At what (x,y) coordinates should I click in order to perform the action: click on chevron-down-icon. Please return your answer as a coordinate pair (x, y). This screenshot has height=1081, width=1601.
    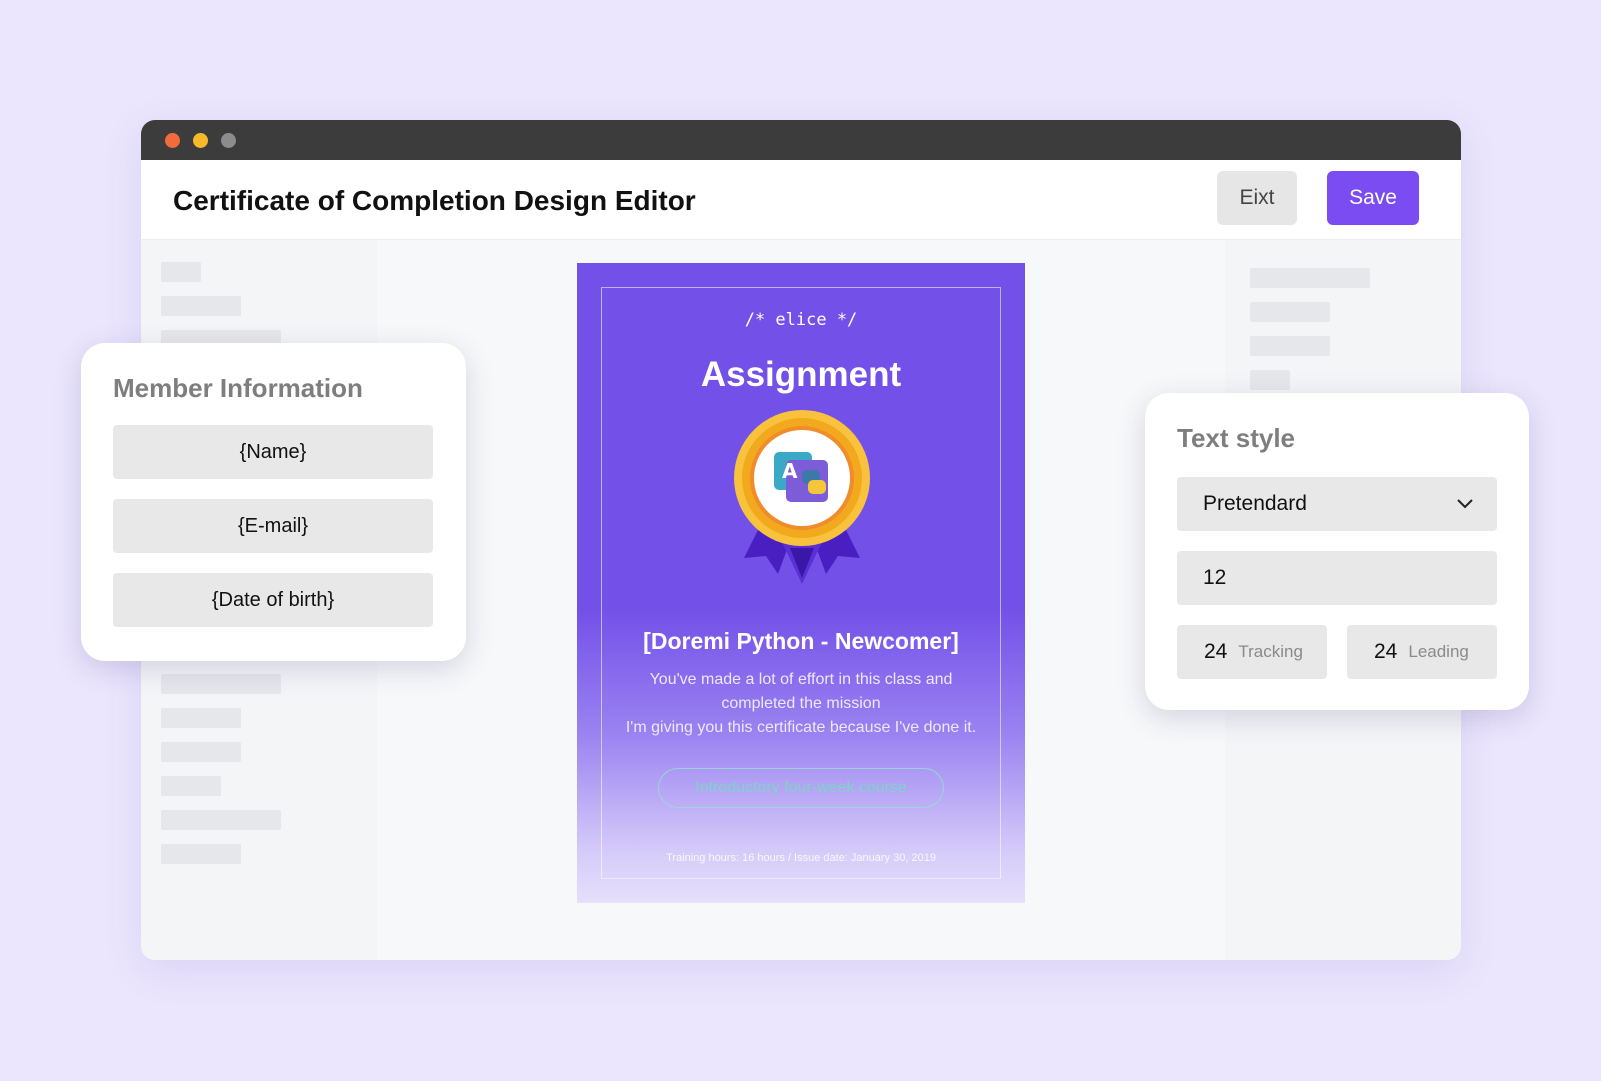
    Looking at the image, I should click on (1465, 504).